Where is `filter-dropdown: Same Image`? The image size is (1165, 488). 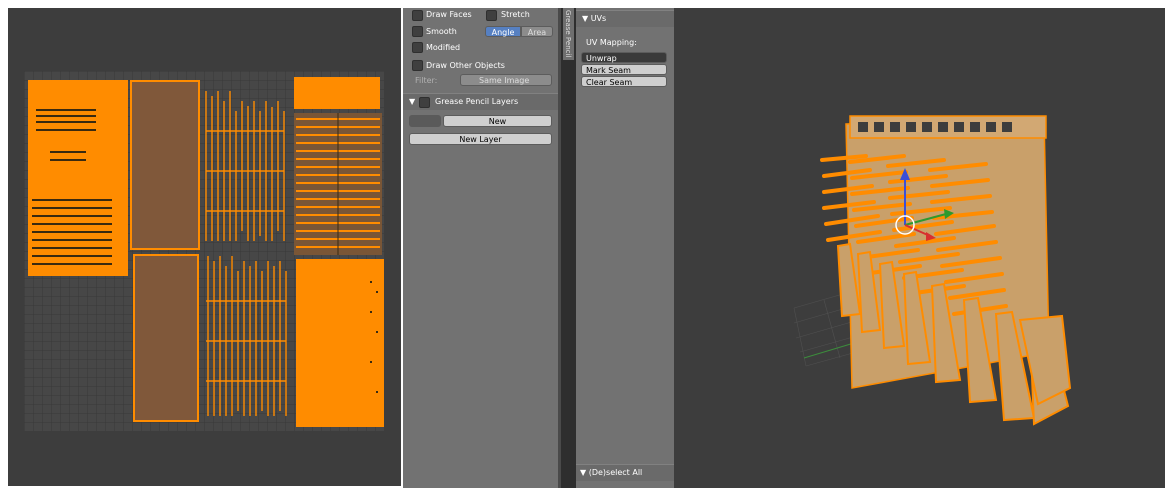
filter-dropdown: Same Image is located at coordinates (506, 80).